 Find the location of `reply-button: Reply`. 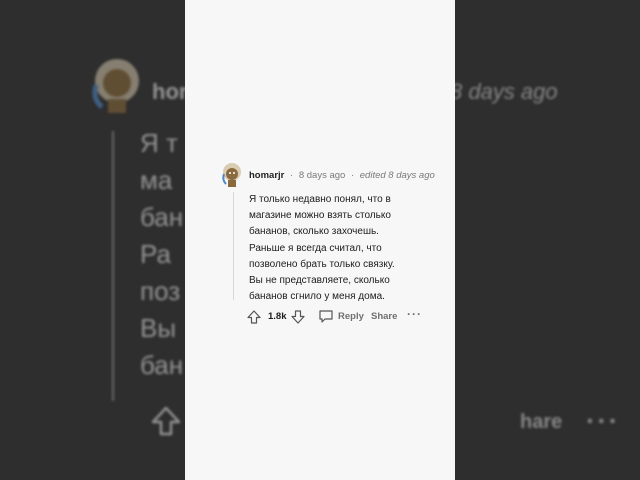

reply-button: Reply is located at coordinates (351, 316).